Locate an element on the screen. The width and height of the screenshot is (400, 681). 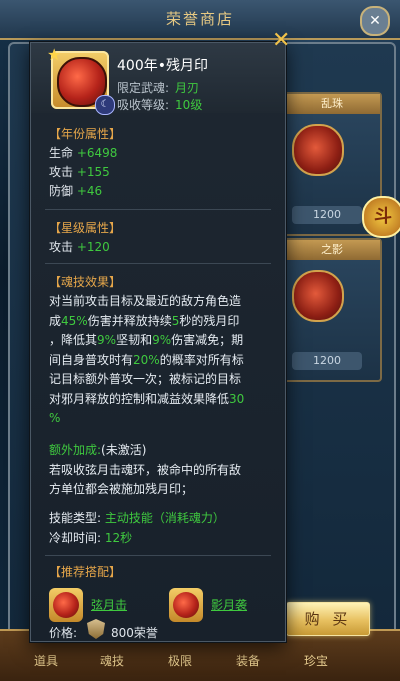
absorb-label: 吸收等级: is located at coordinates (143, 105).